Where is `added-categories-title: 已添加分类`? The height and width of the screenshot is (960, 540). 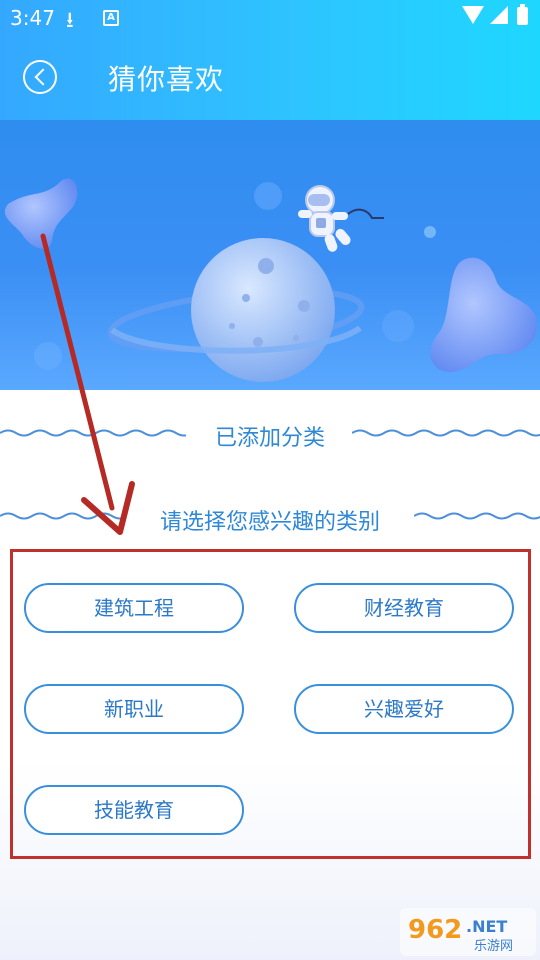
added-categories-title: 已添加分类 is located at coordinates (269, 438).